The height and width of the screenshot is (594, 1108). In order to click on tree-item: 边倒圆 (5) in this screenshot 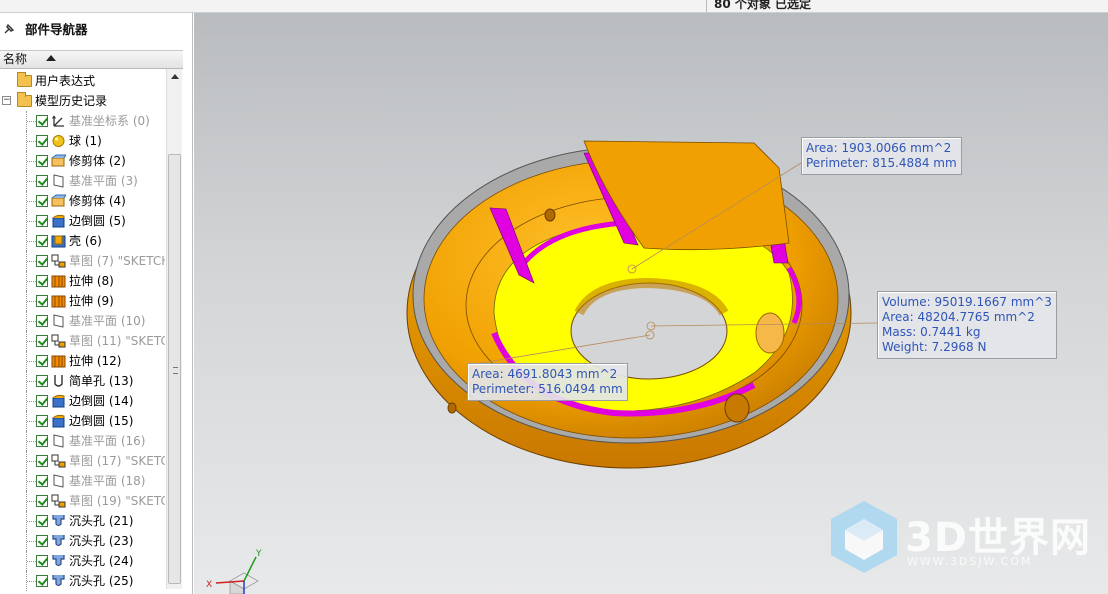, I will do `click(82, 221)`.